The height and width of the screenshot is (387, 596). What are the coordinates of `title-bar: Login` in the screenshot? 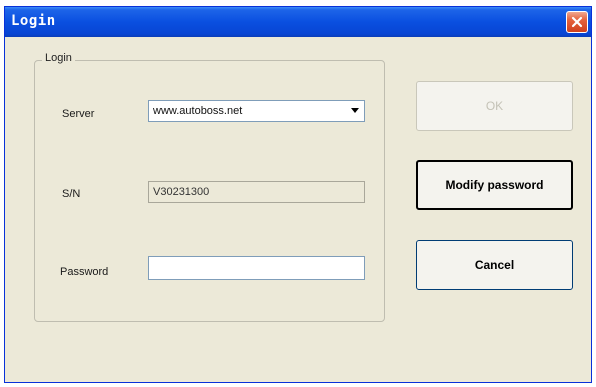 It's located at (298, 22).